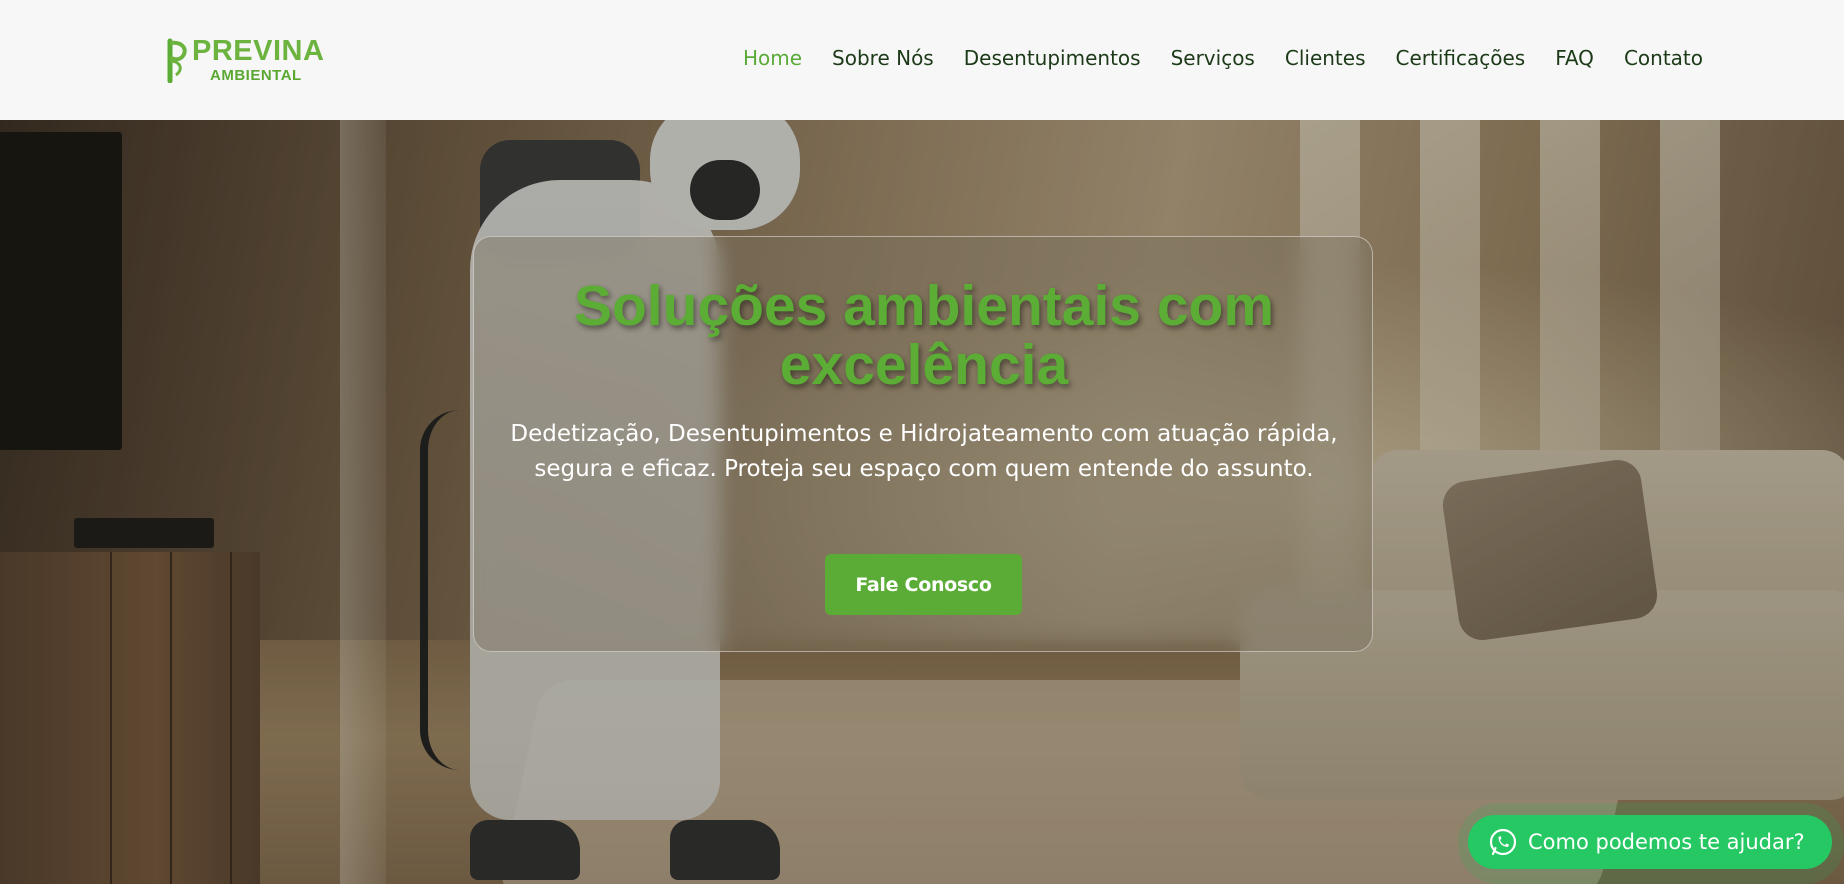 This screenshot has height=884, width=1844. What do you see at coordinates (1325, 58) in the screenshot?
I see `nav-clientes: Clientes` at bounding box center [1325, 58].